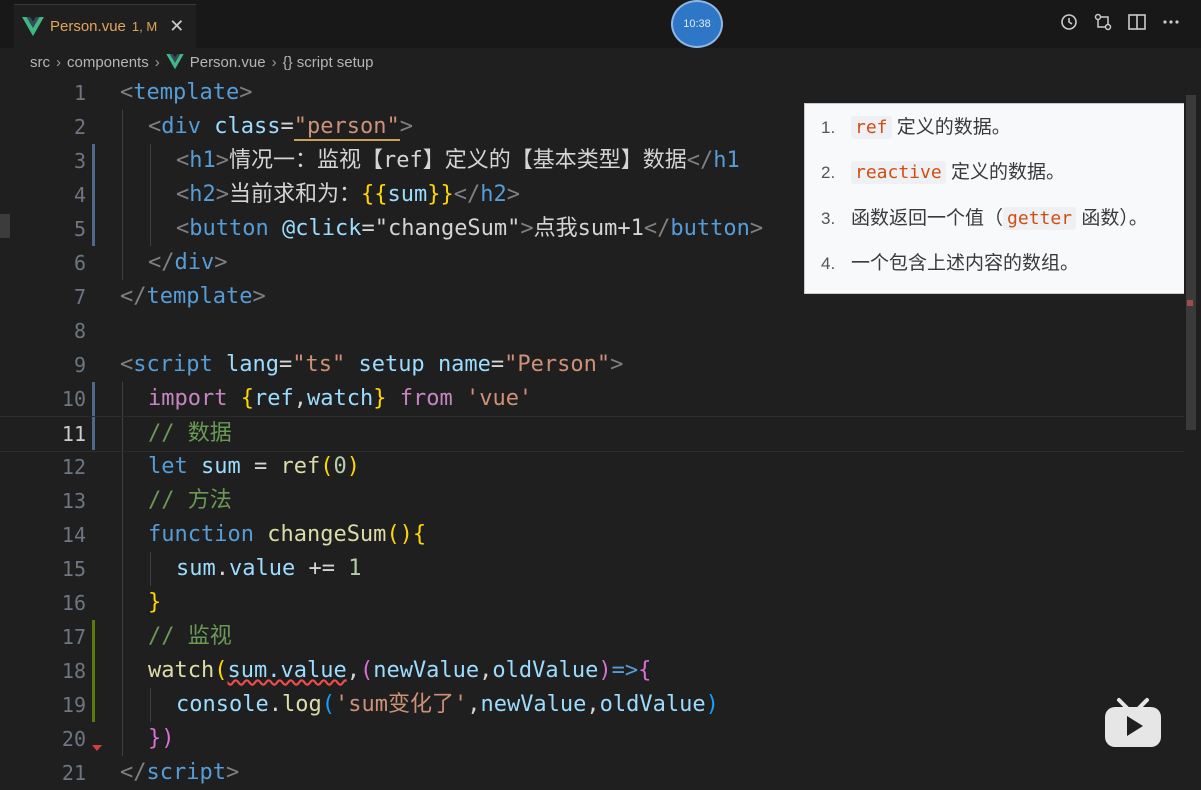  What do you see at coordinates (176, 26) in the screenshot?
I see `close-tab-icon: ✕` at bounding box center [176, 26].